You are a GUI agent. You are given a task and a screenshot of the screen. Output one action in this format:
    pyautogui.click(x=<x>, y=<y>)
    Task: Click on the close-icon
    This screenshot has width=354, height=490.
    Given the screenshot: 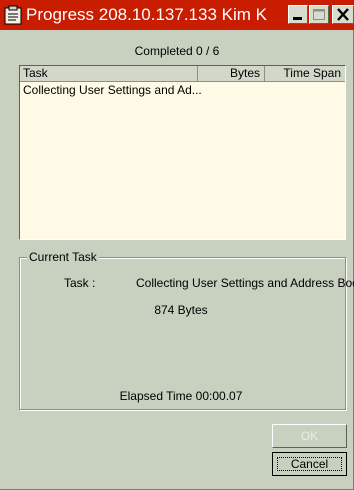 What is the action you would take?
    pyautogui.click(x=343, y=14)
    